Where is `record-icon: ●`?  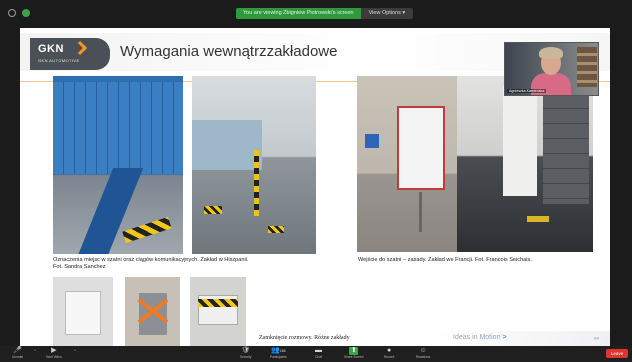 record-icon: ● is located at coordinates (389, 350).